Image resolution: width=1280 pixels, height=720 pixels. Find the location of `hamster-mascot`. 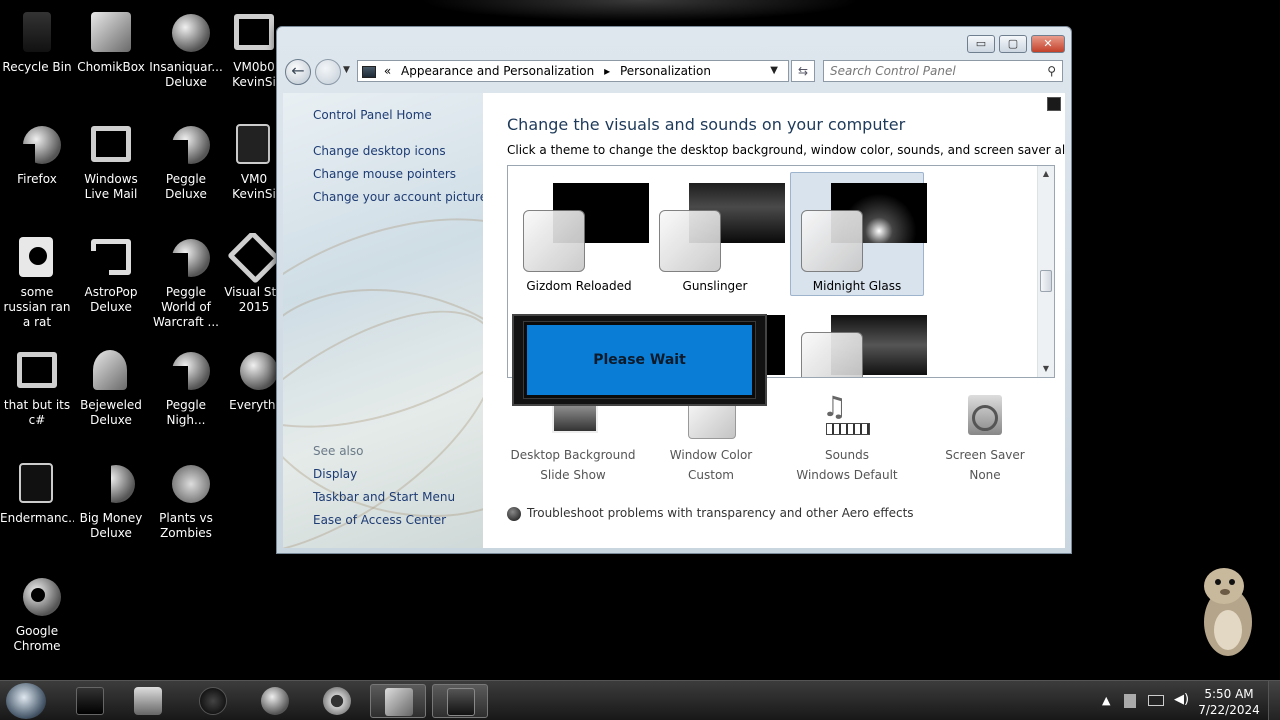

hamster-mascot is located at coordinates (1226, 610).